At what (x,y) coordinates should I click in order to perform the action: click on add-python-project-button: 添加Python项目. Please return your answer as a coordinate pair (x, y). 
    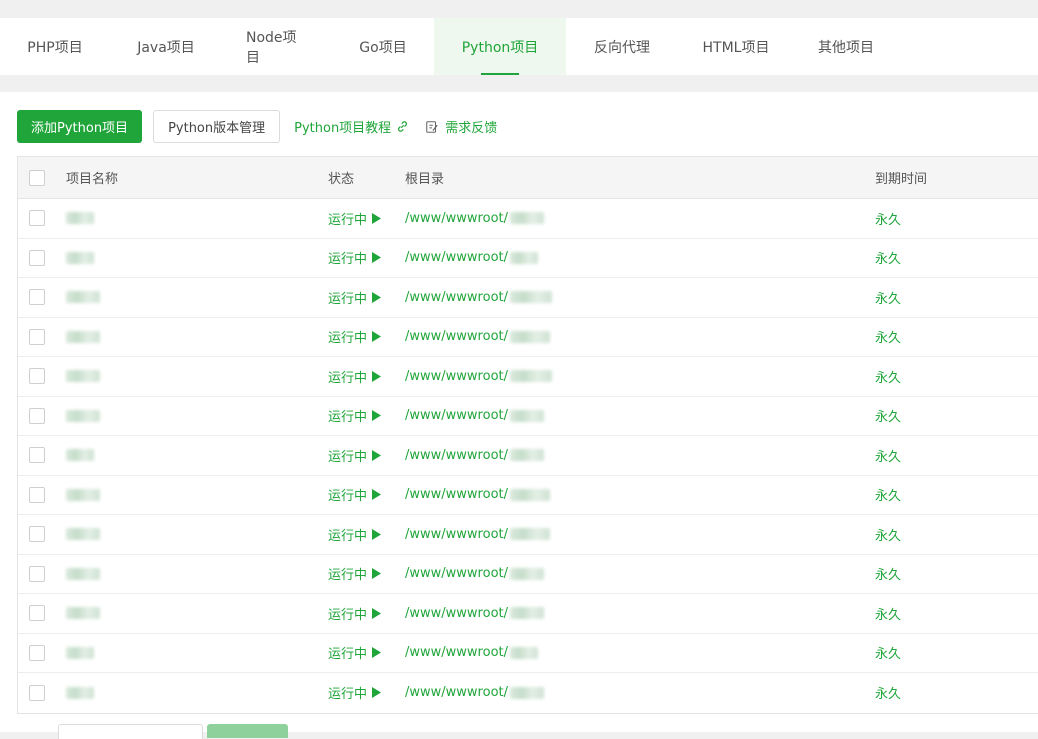
    Looking at the image, I should click on (80, 126).